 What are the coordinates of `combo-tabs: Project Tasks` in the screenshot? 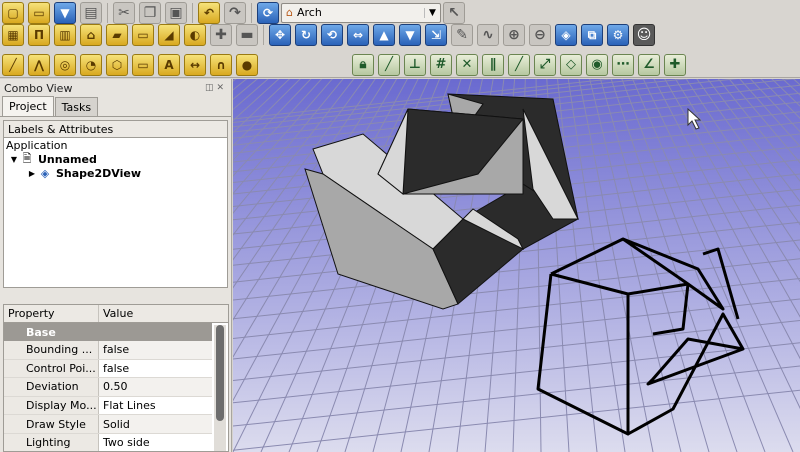 It's located at (115, 106).